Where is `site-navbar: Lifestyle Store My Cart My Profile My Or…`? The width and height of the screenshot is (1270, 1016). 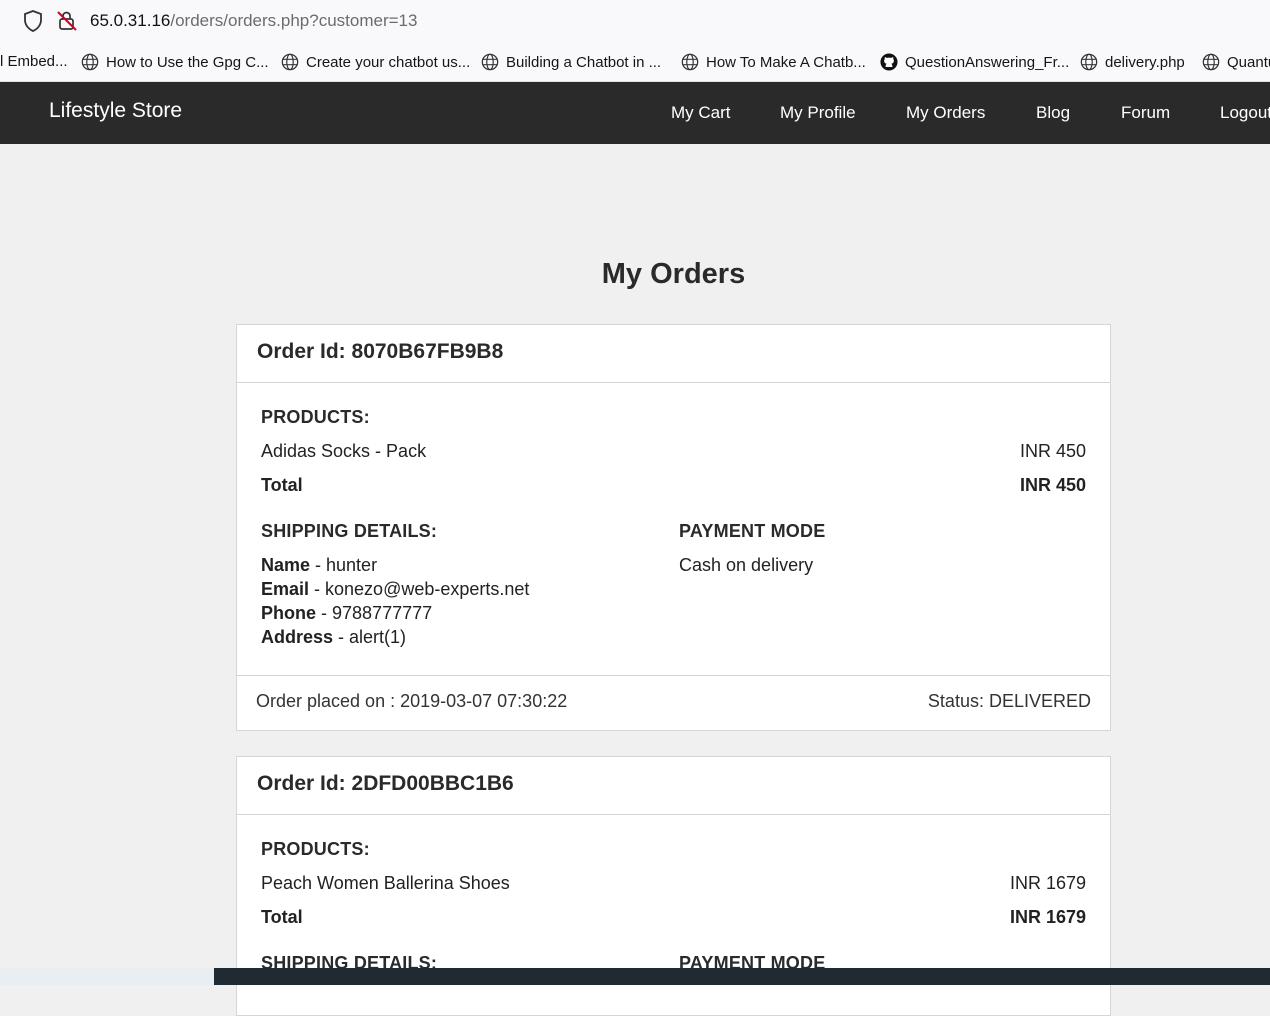
site-navbar: Lifestyle Store My Cart My Profile My Or… is located at coordinates (635, 113).